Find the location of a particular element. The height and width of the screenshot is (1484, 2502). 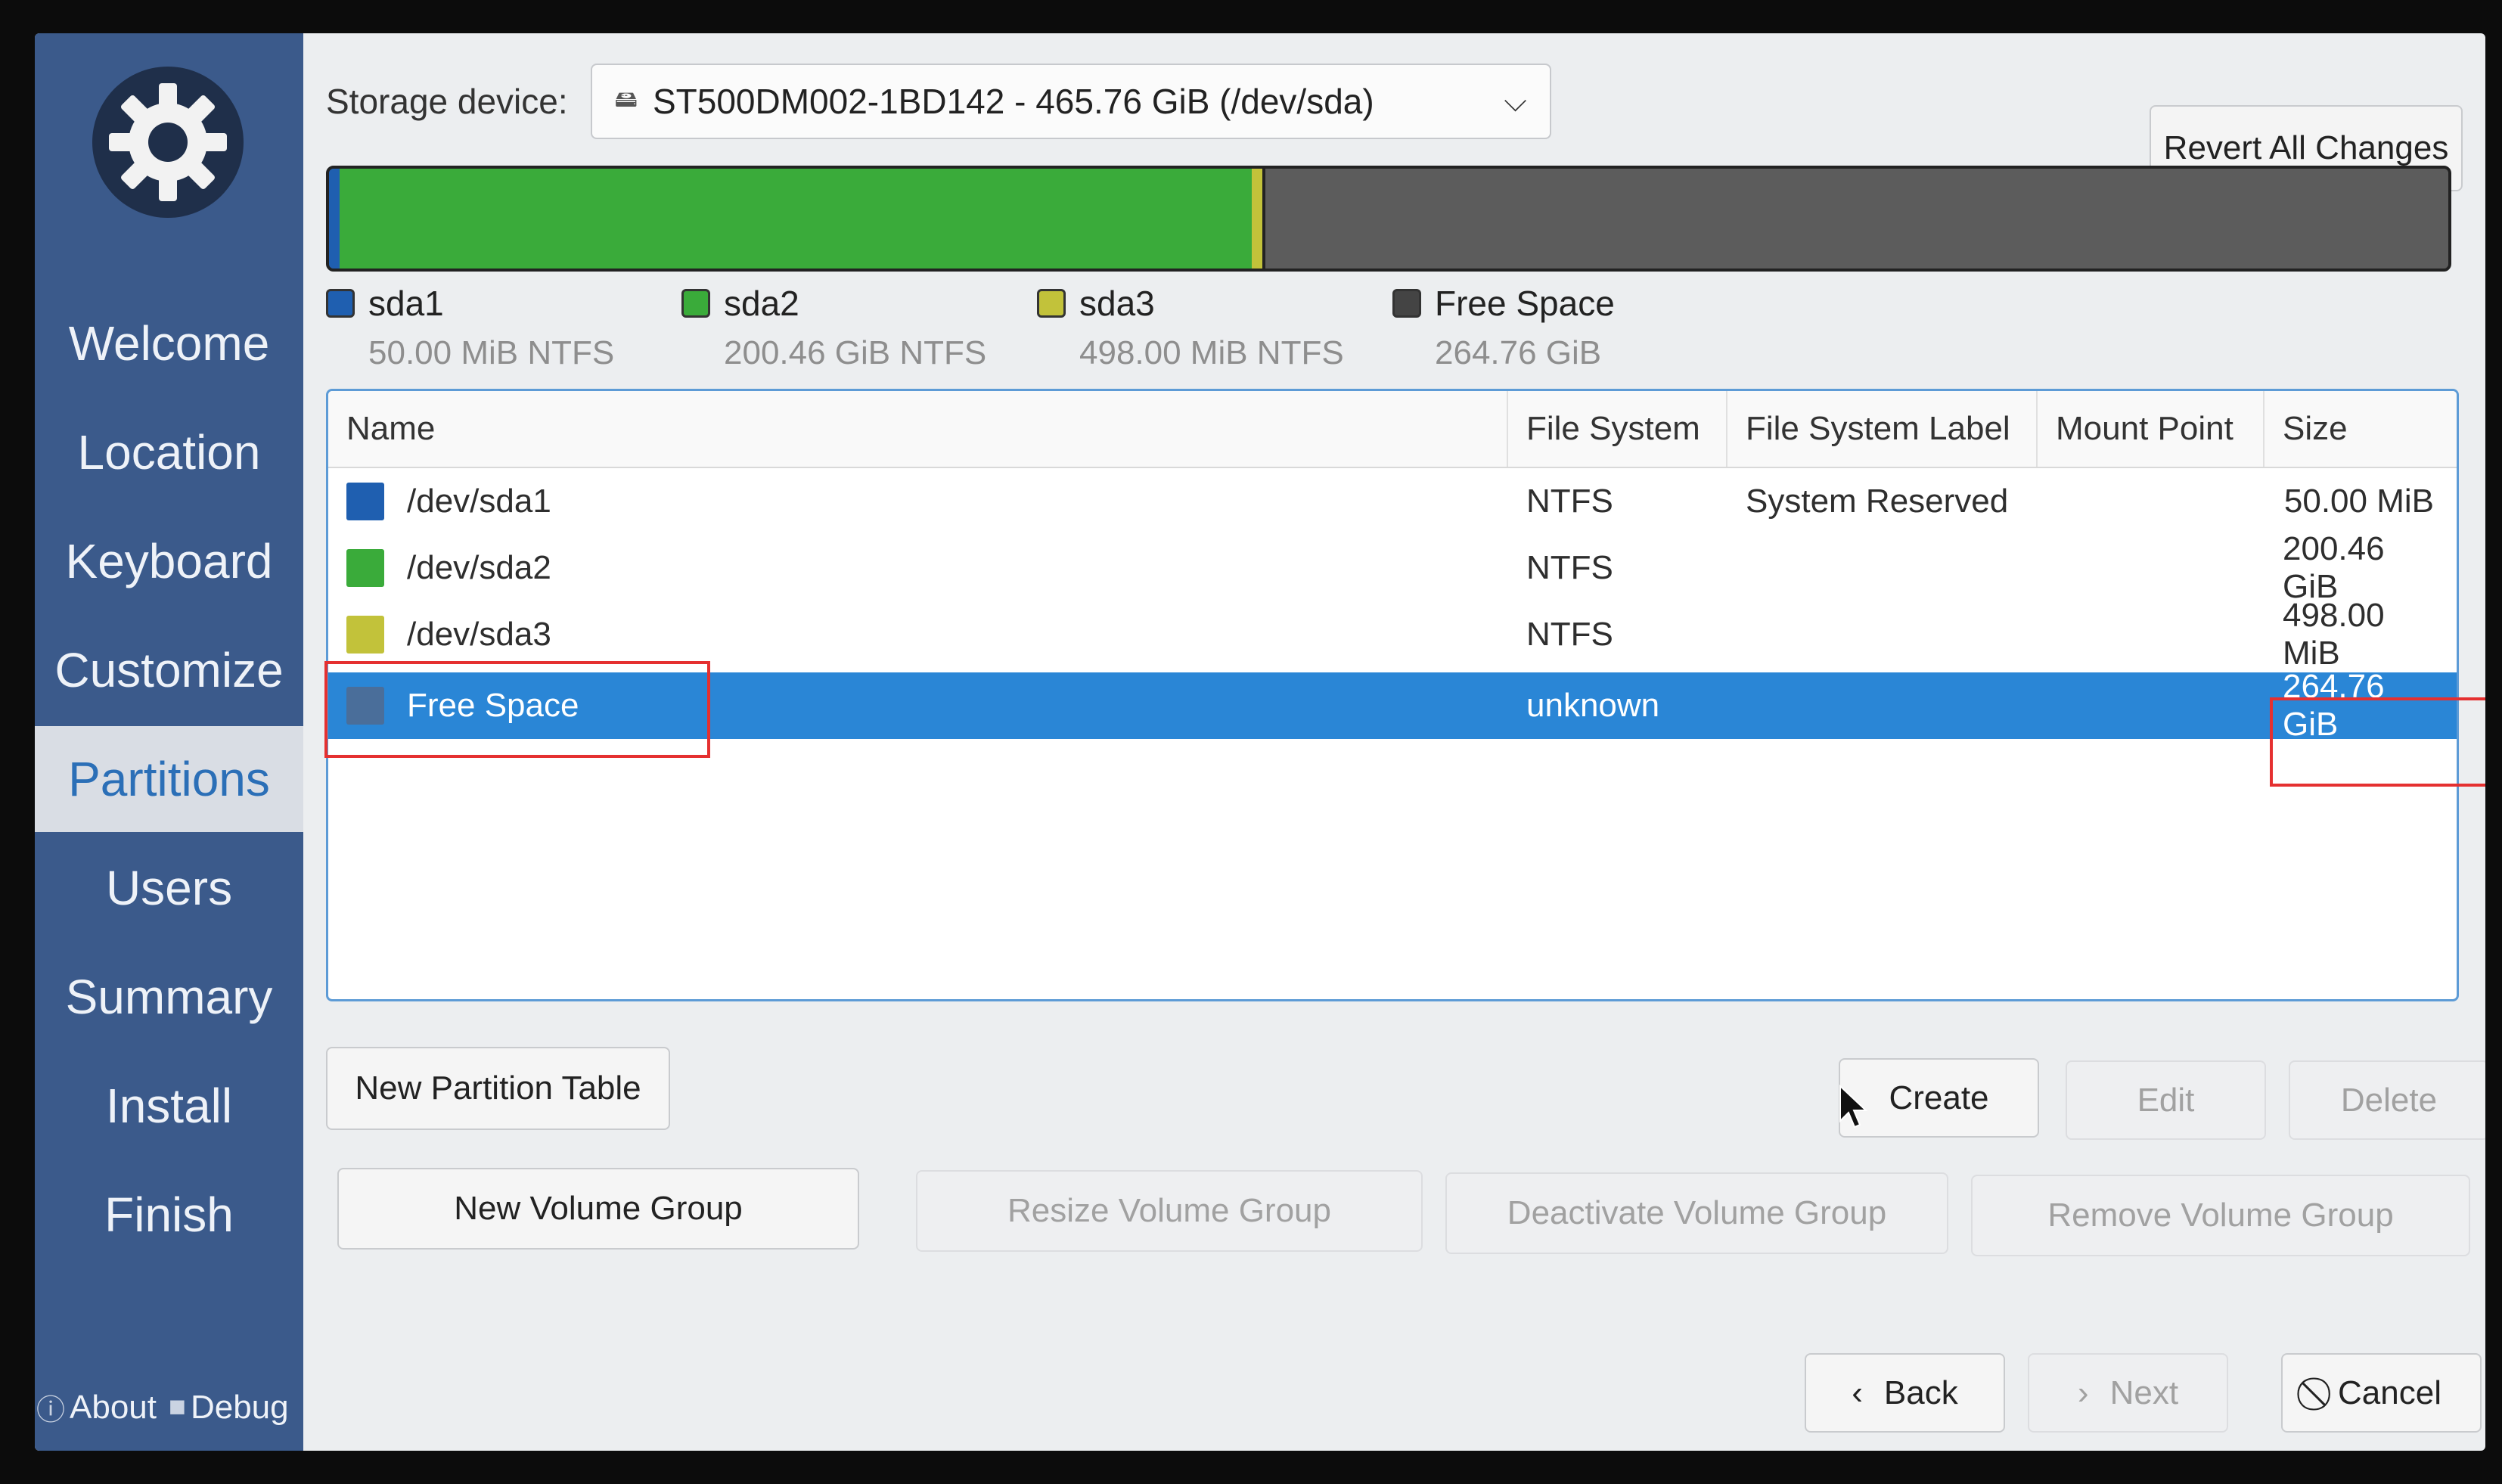

table-row: /dev/sda2 NTFS 200.46 GiB is located at coordinates (1392, 567).